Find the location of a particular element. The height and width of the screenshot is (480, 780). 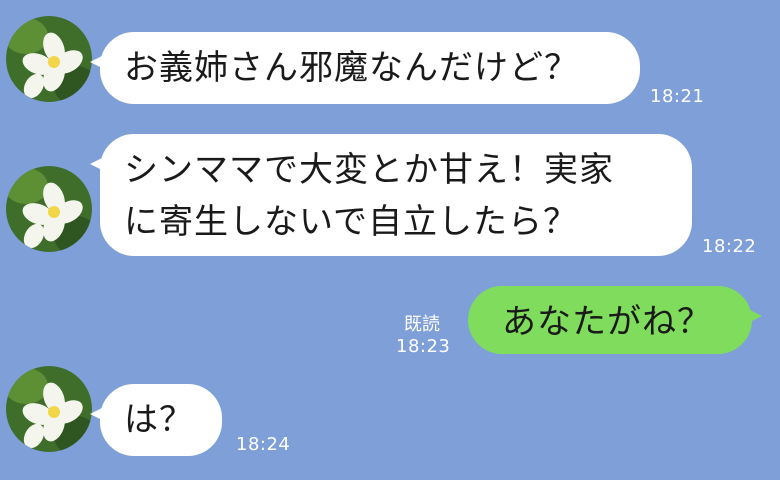

chat-bubble-incoming: は？ is located at coordinates (156, 420).